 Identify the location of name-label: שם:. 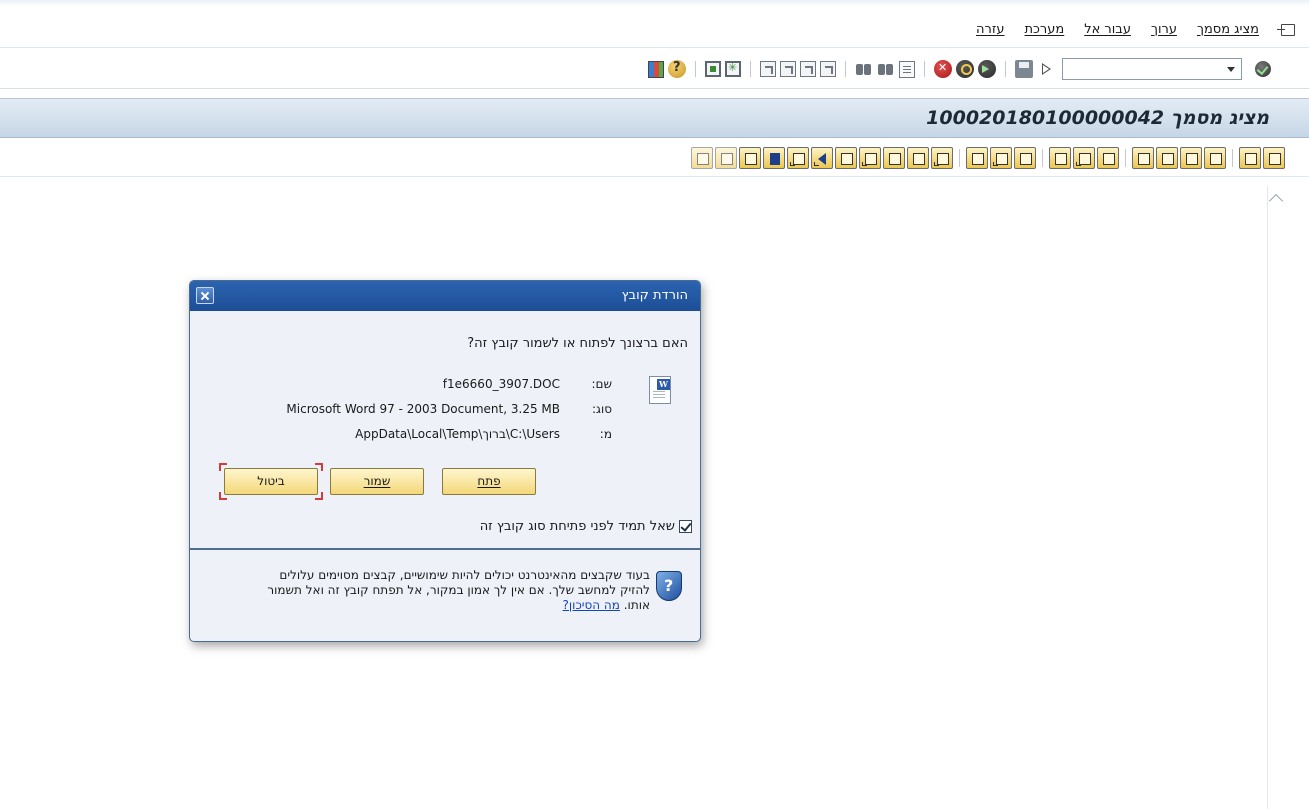
(601, 384).